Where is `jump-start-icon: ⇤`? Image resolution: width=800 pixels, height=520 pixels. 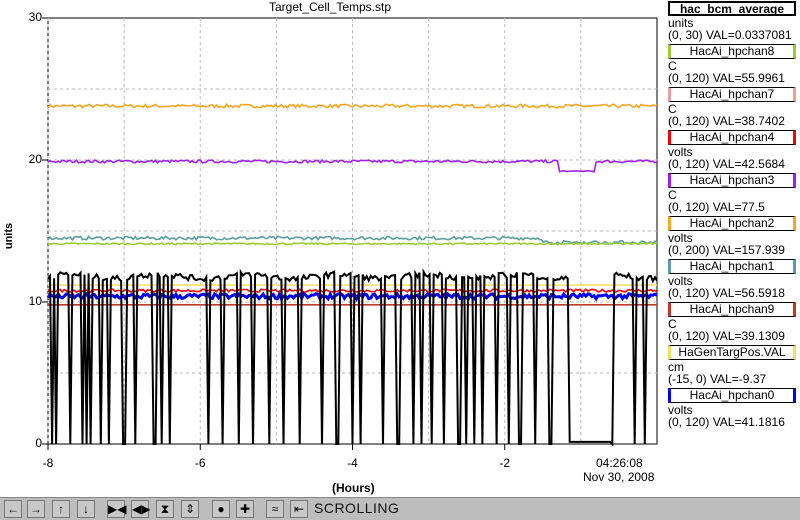
jump-start-icon: ⇤ is located at coordinates (299, 509).